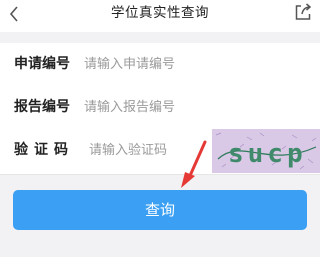 The width and height of the screenshot is (320, 257). What do you see at coordinates (44, 150) in the screenshot?
I see `captcha-label: 验证码` at bounding box center [44, 150].